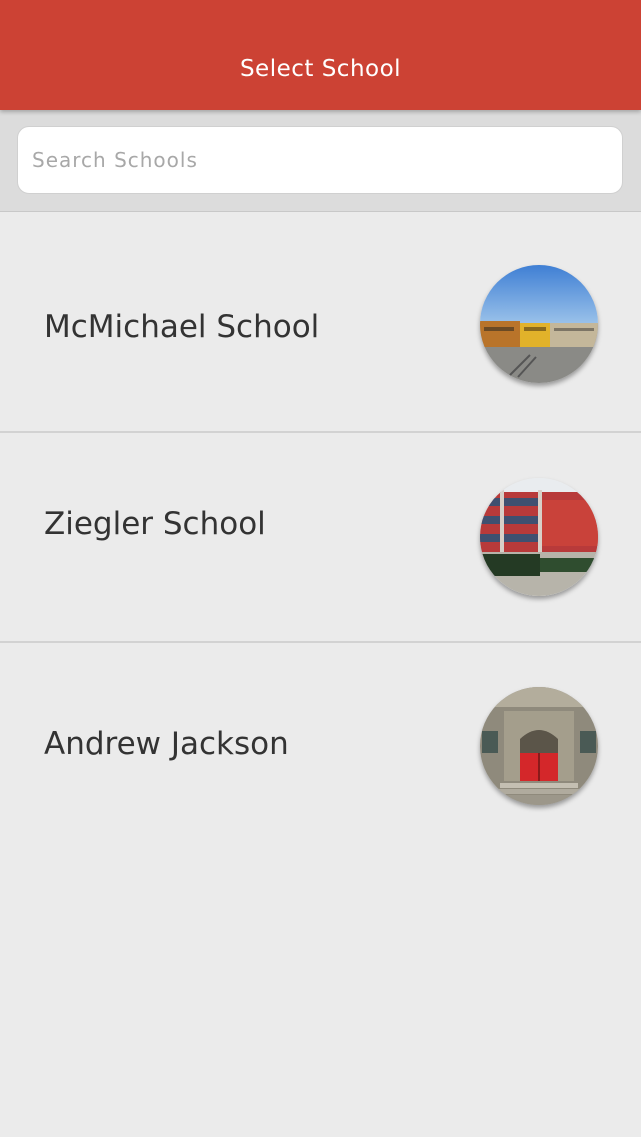 The image size is (641, 1137). Describe the element at coordinates (166, 744) in the screenshot. I see `school-name: Andrew Jackson` at that location.